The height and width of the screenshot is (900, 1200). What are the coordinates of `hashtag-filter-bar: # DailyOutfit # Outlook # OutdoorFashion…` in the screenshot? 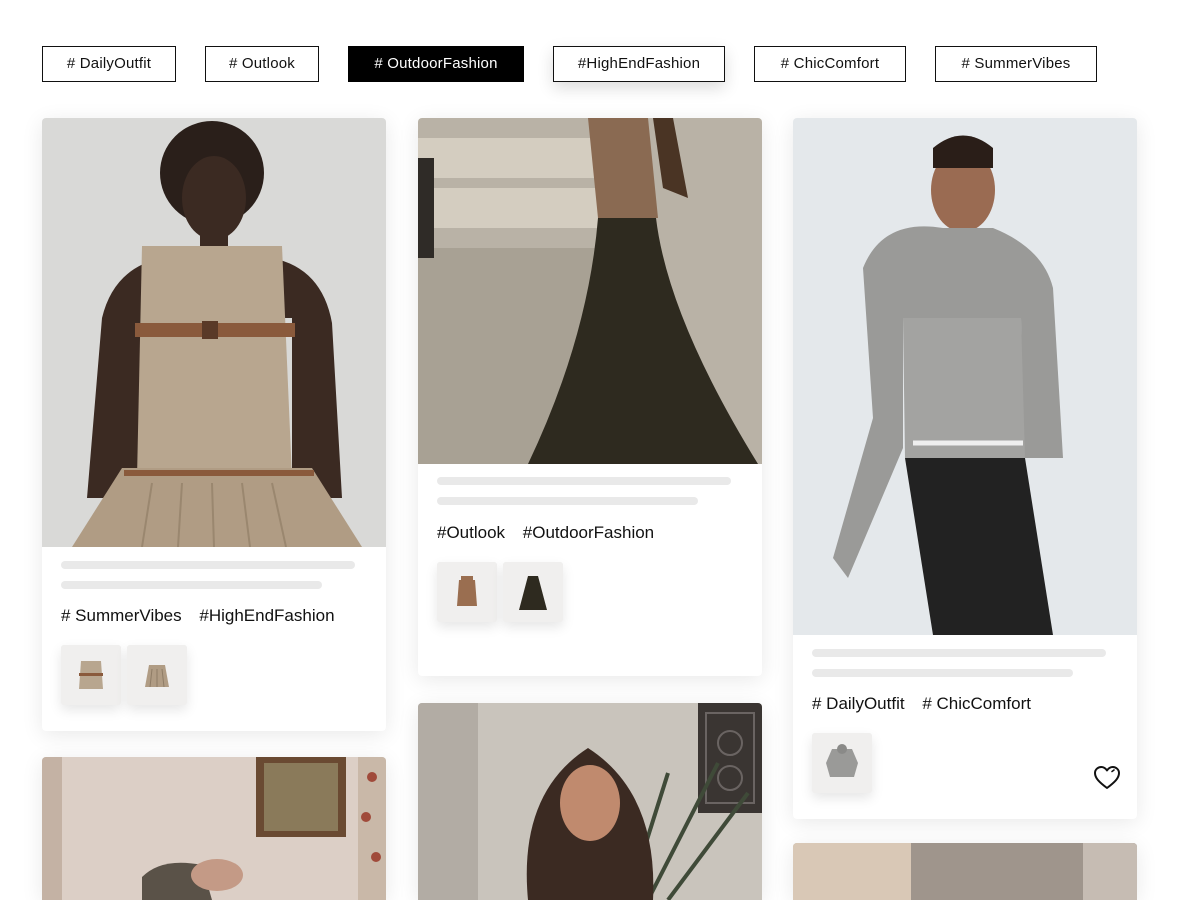 It's located at (600, 55).